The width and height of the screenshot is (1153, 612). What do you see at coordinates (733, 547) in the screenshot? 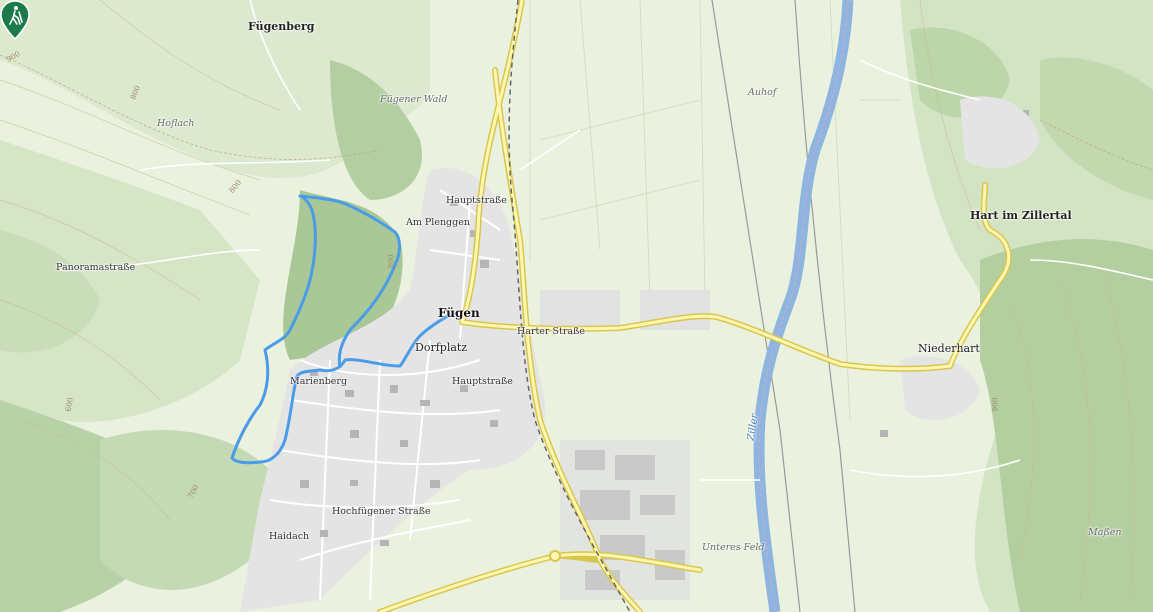
I see `area-label-unteres-feld: Unteres Feld` at bounding box center [733, 547].